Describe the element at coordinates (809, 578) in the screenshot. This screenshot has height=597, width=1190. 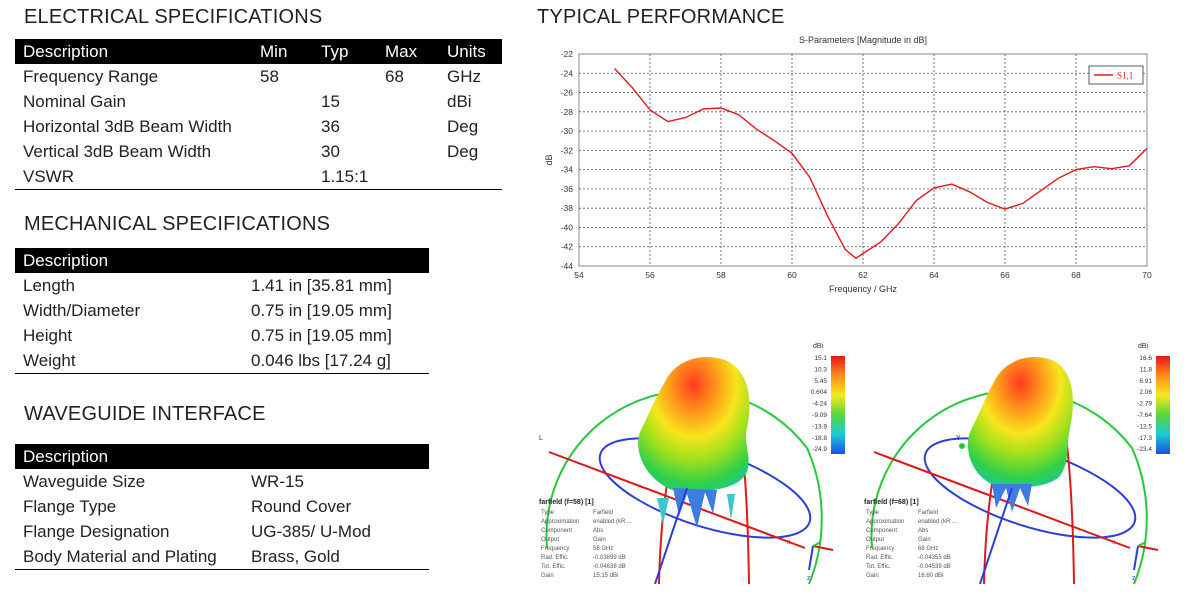
I see `svg-text: z` at that location.